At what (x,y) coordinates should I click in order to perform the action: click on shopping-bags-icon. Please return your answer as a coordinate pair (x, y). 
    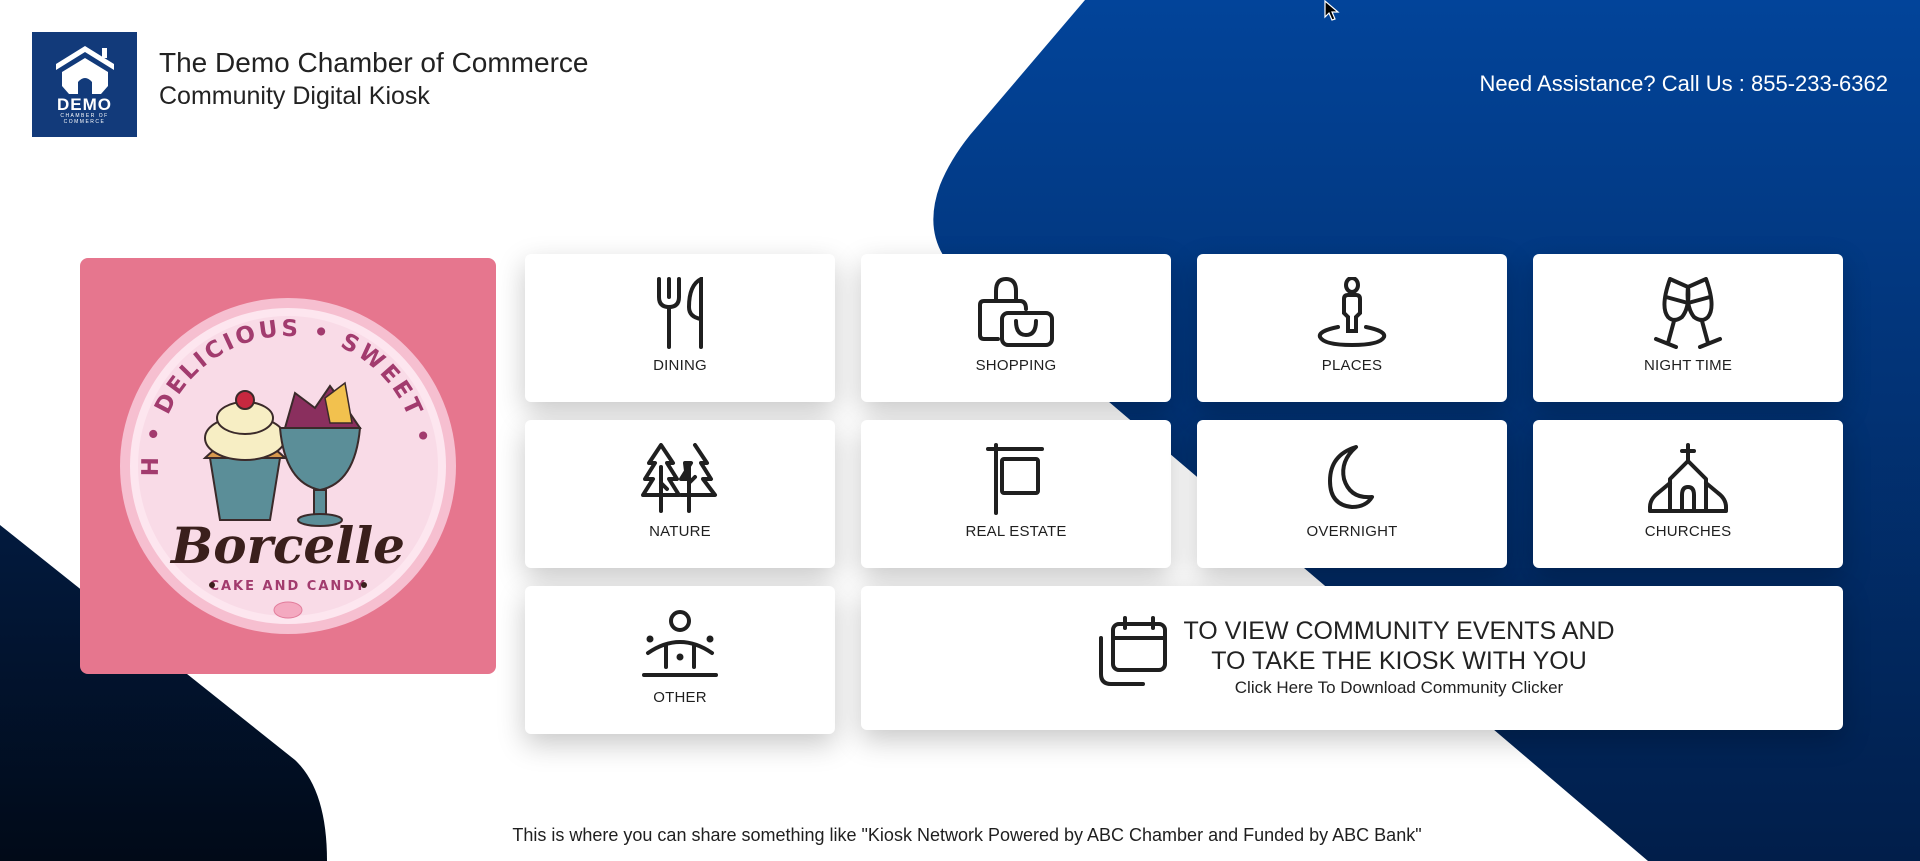
    Looking at the image, I should click on (1016, 312).